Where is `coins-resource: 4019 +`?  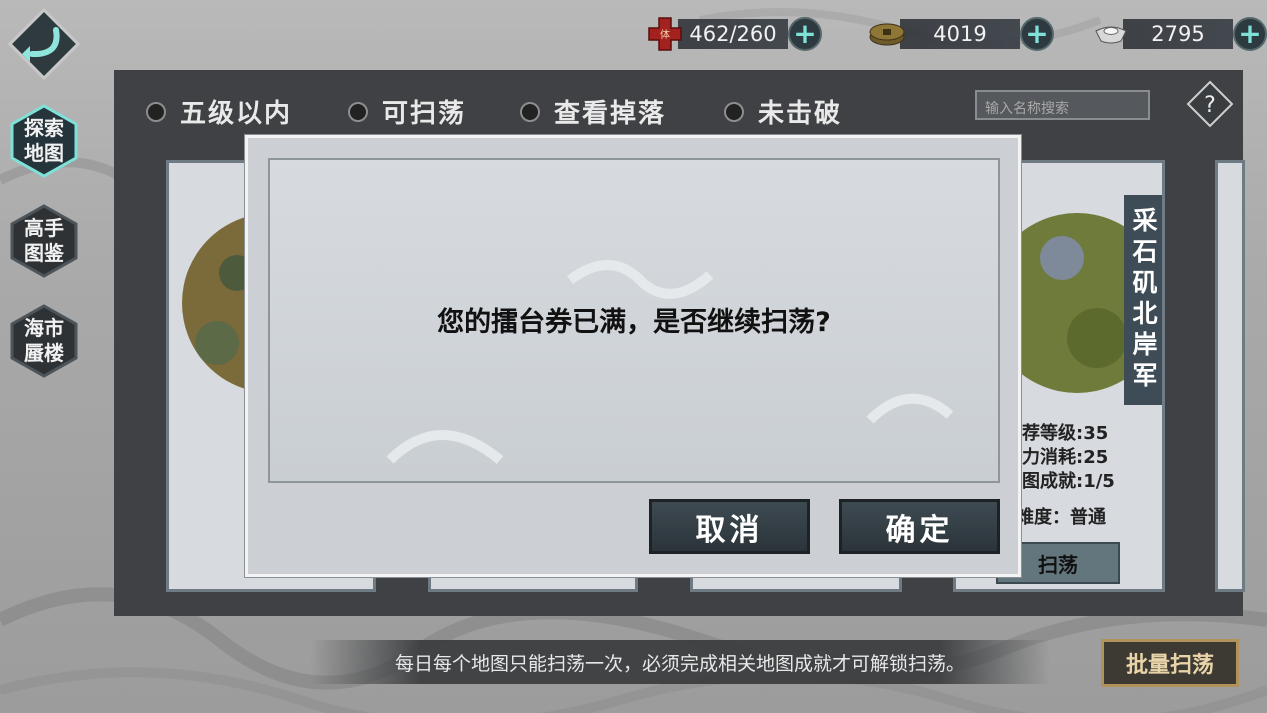
coins-resource: 4019 + is located at coordinates (961, 34).